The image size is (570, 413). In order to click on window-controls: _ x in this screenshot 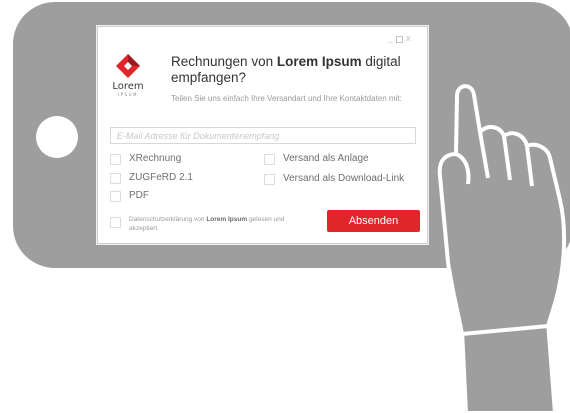, I will do `click(399, 39)`.